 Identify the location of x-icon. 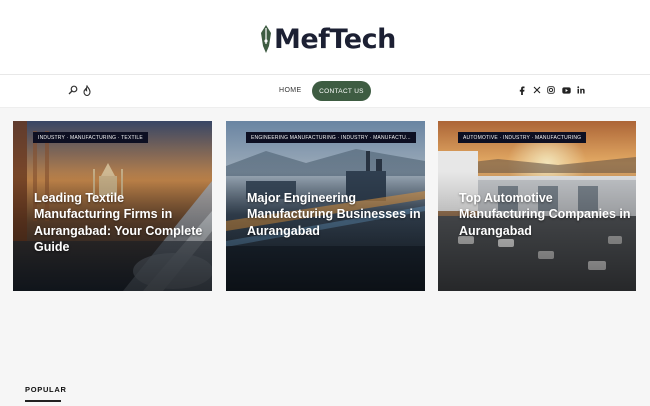
(537, 90).